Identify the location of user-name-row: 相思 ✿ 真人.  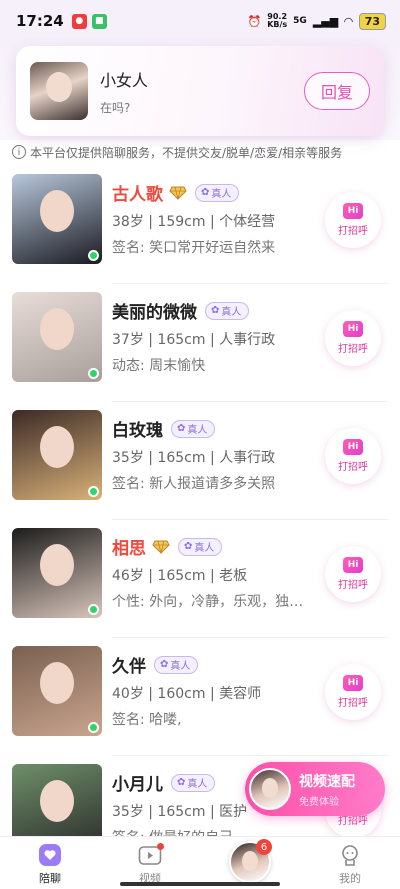
(167, 546).